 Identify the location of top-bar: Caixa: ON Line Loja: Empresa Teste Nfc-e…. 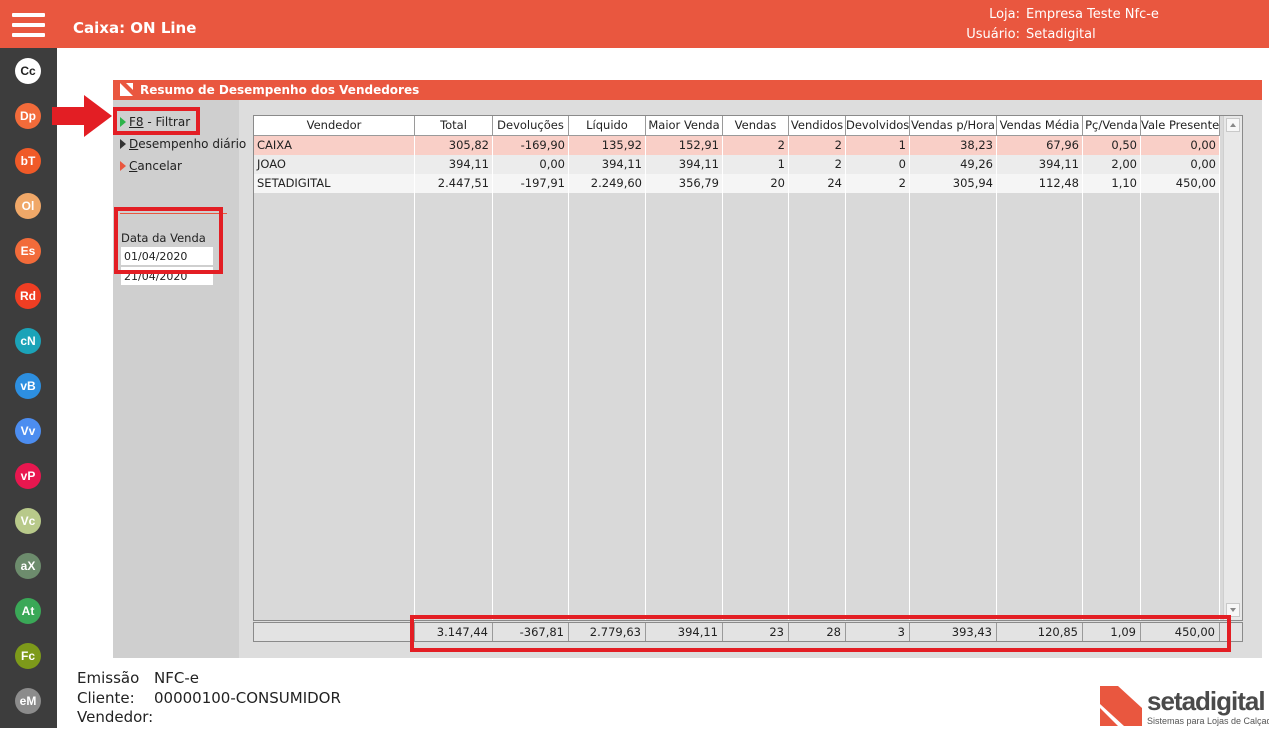
(634, 24).